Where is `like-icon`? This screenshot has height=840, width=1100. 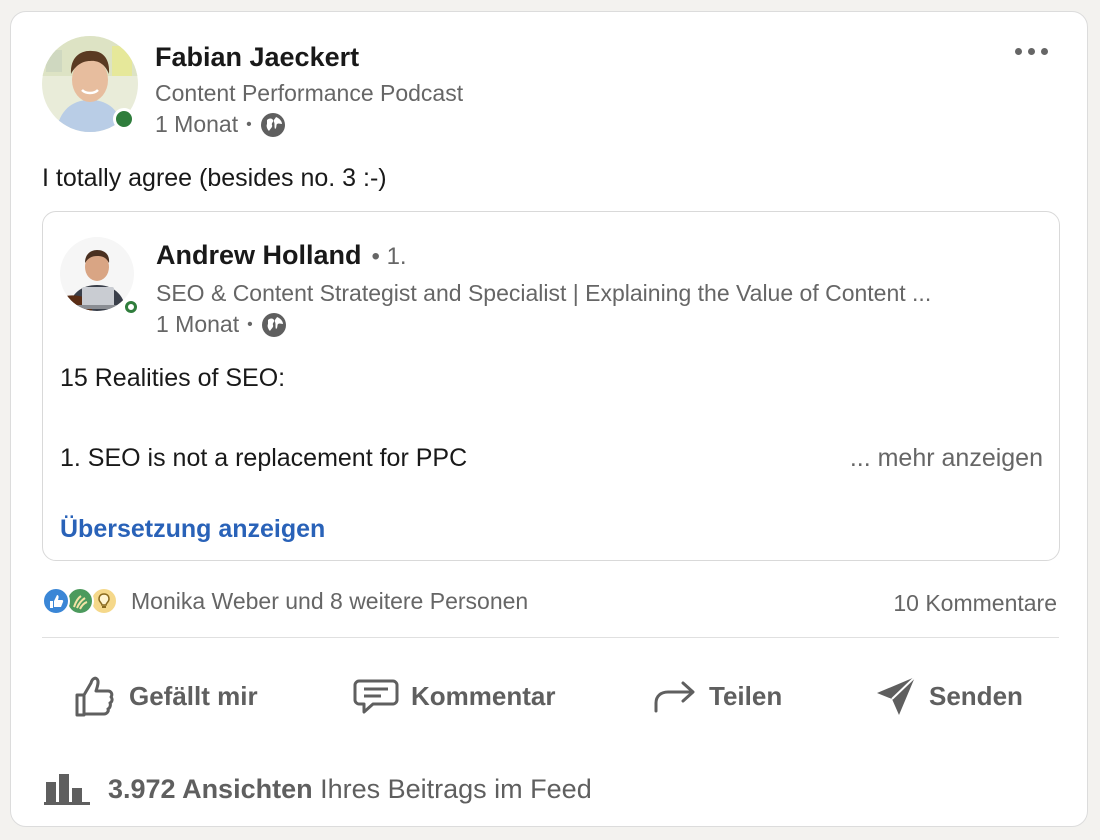 like-icon is located at coordinates (56, 601).